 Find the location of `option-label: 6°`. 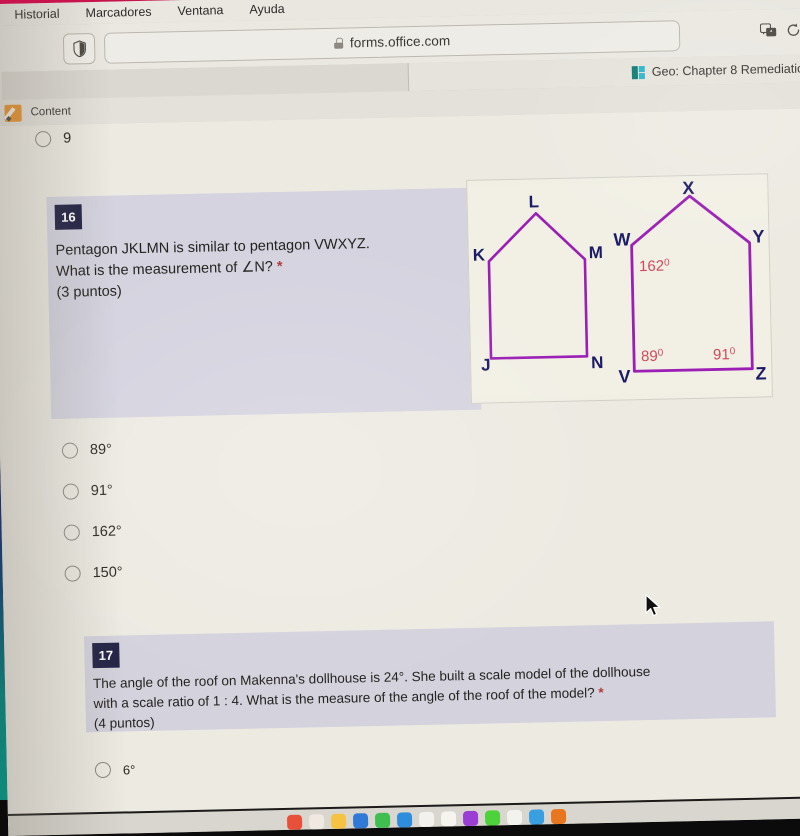

option-label: 6° is located at coordinates (129, 769).